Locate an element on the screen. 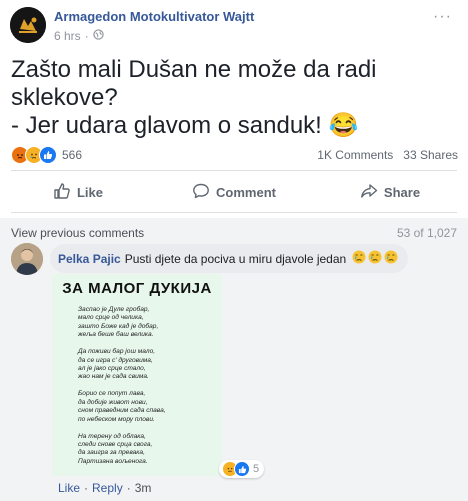 This screenshot has width=468, height=501. page-avatar is located at coordinates (28, 25).